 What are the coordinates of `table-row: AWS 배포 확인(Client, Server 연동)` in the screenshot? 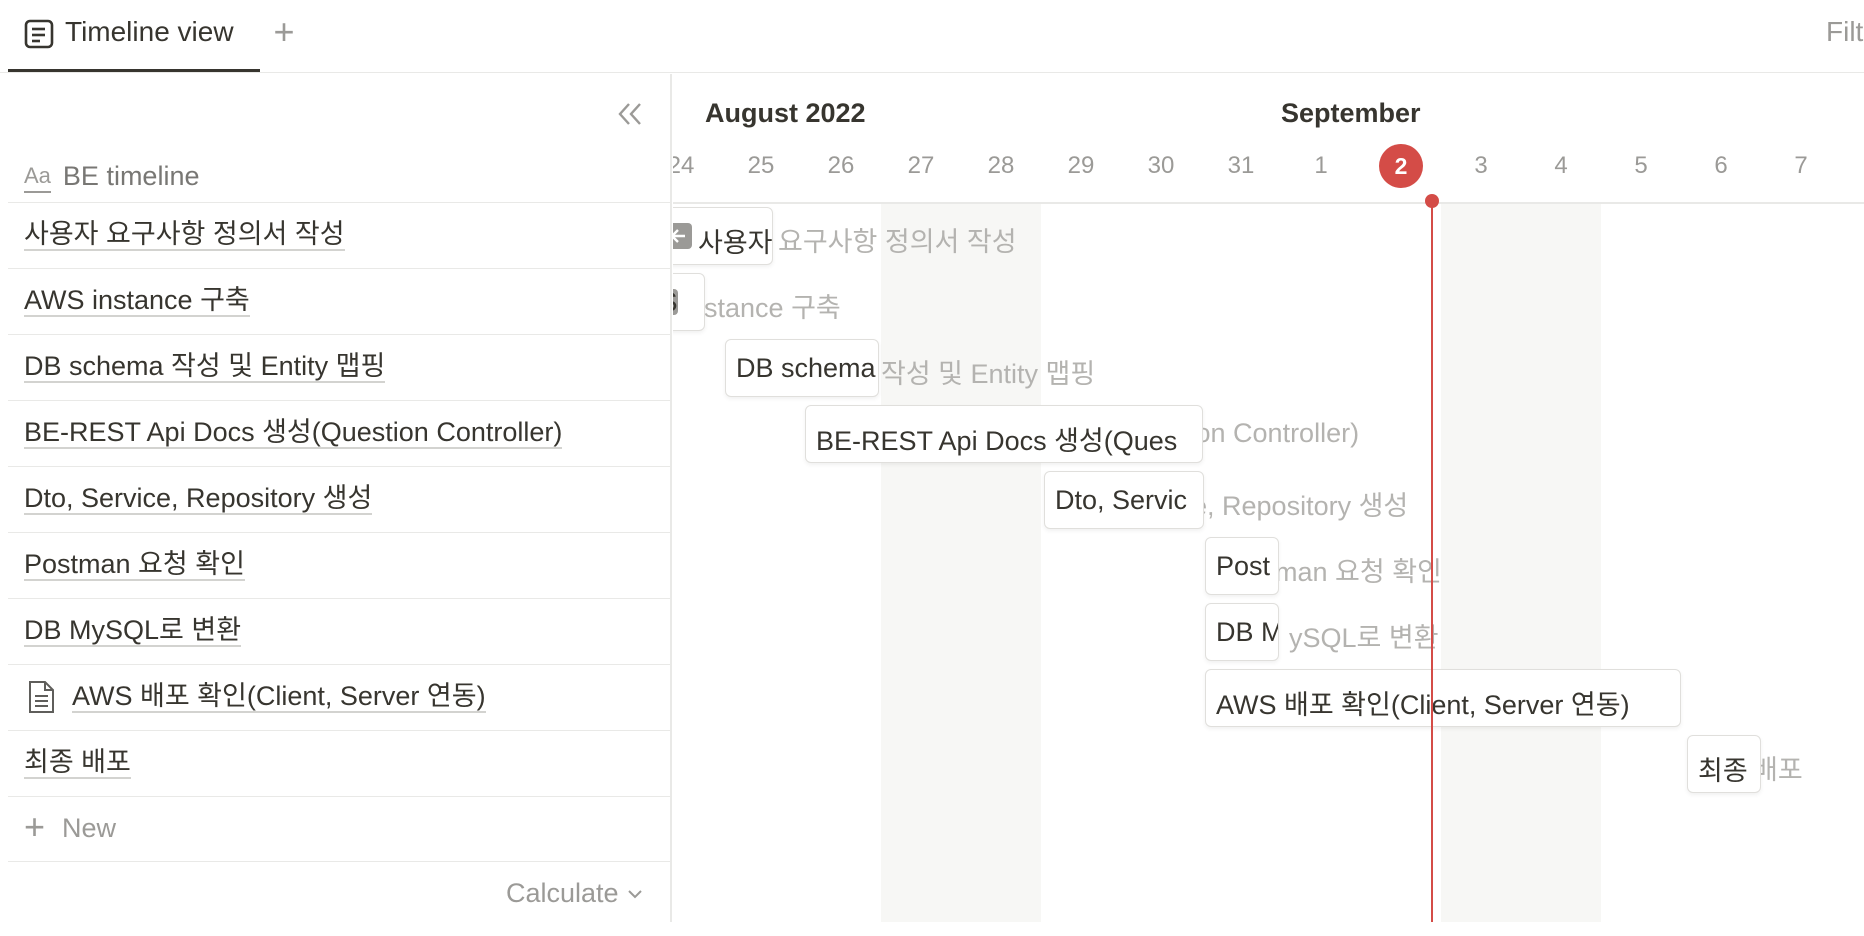 It's located at (339, 697).